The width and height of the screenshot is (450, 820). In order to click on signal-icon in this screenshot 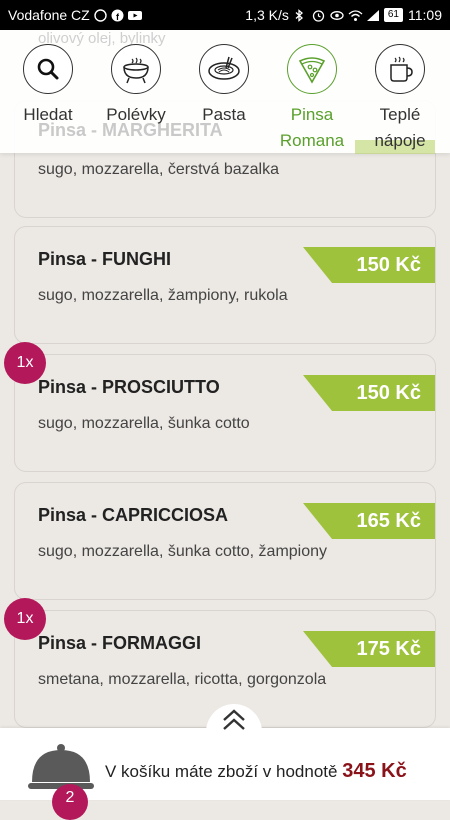, I will do `click(372, 15)`.